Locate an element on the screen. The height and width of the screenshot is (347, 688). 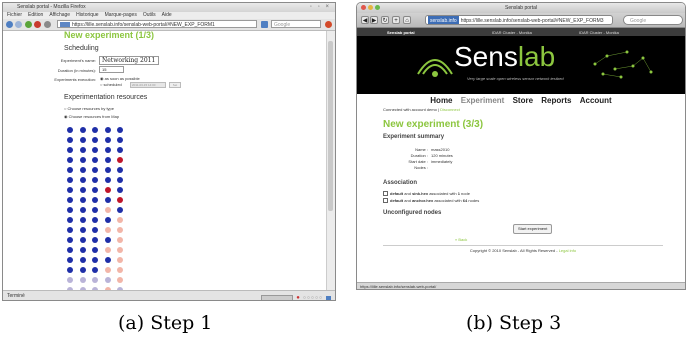
step3-search-input: Google is located at coordinates (653, 20).